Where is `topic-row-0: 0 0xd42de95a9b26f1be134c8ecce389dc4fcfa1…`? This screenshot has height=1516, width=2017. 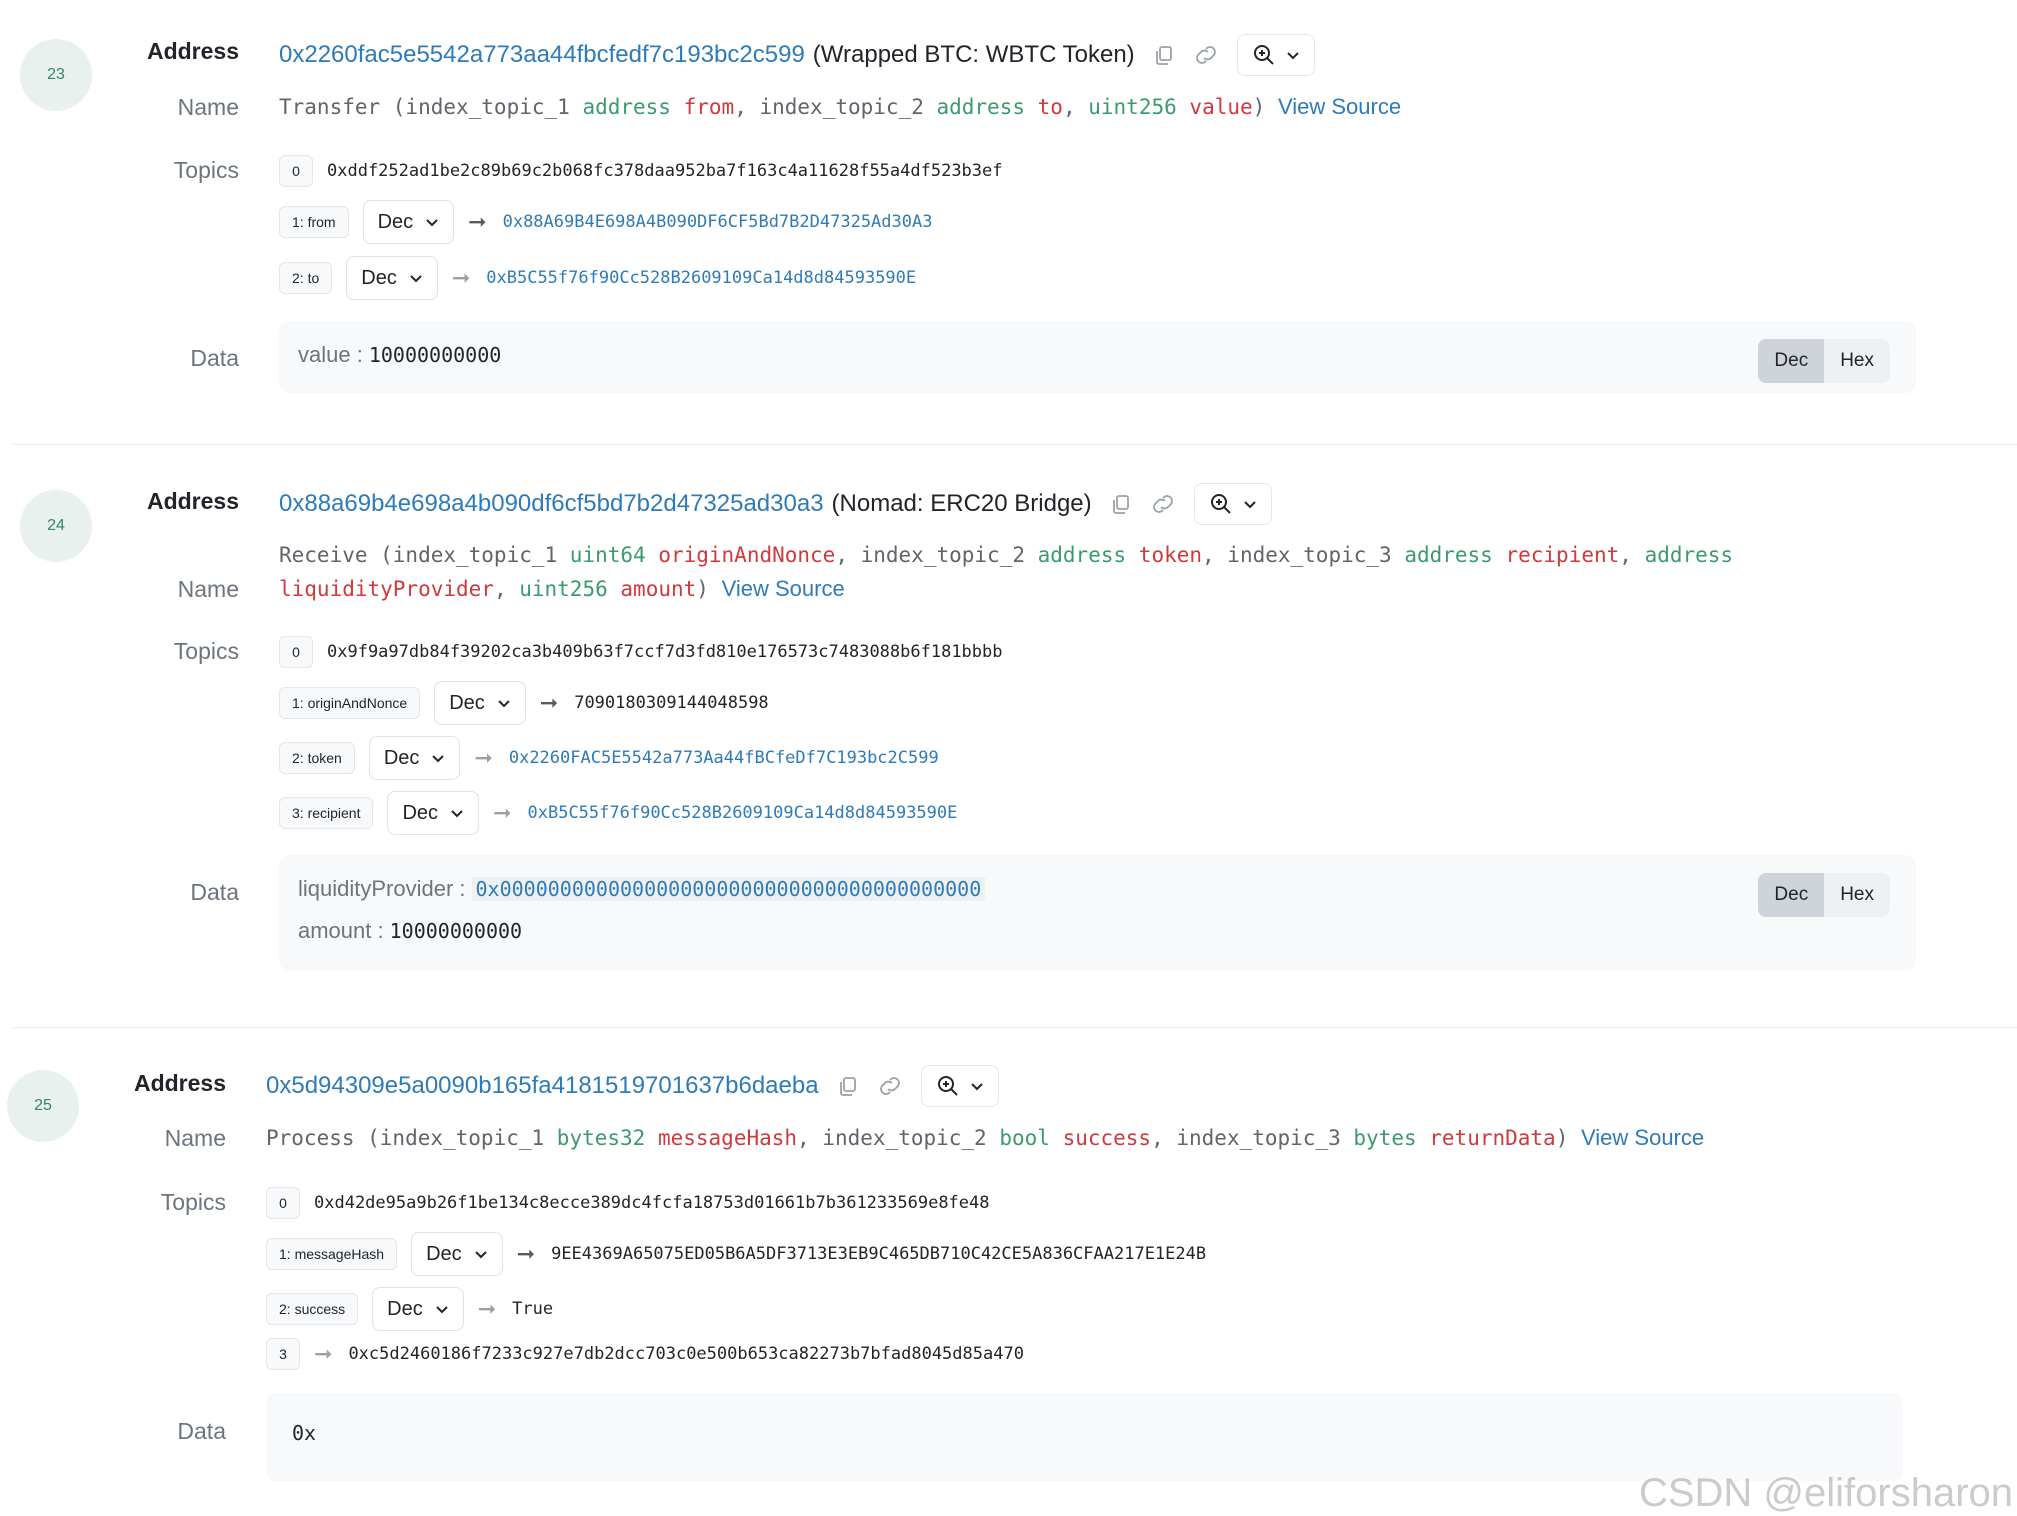 topic-row-0: 0 0xd42de95a9b26f1be134c8ecce389dc4fcfa1… is located at coordinates (628, 1203).